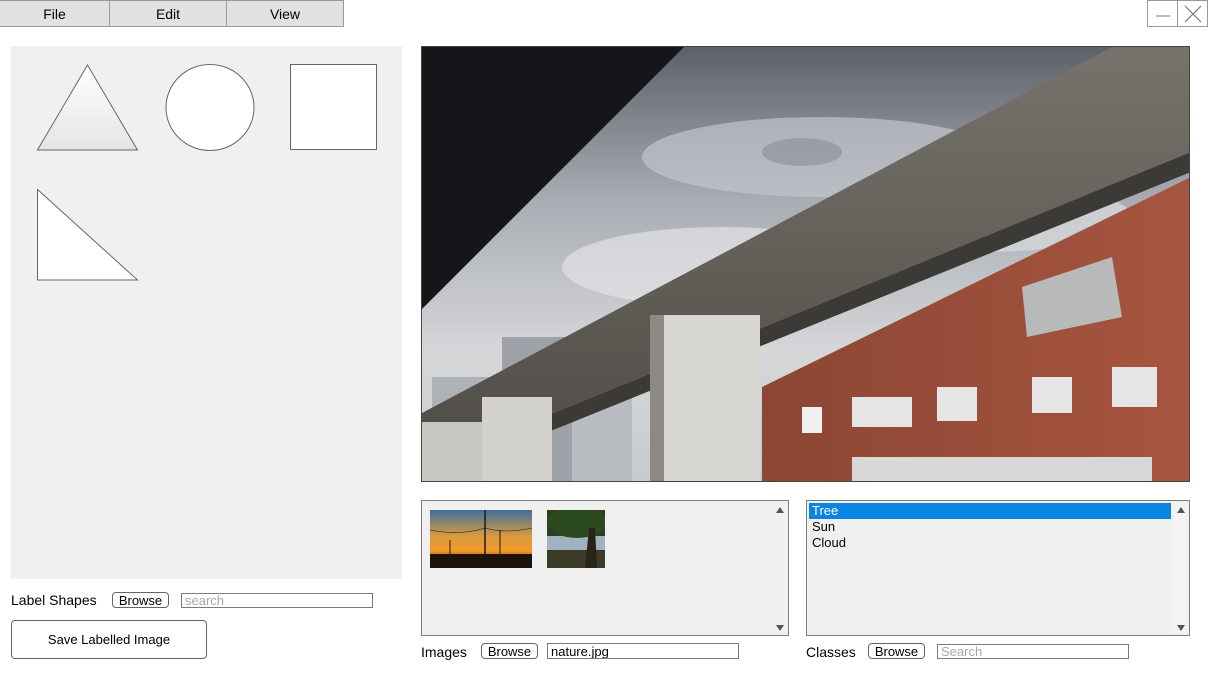  I want to click on menu-edit: Edit, so click(168, 13).